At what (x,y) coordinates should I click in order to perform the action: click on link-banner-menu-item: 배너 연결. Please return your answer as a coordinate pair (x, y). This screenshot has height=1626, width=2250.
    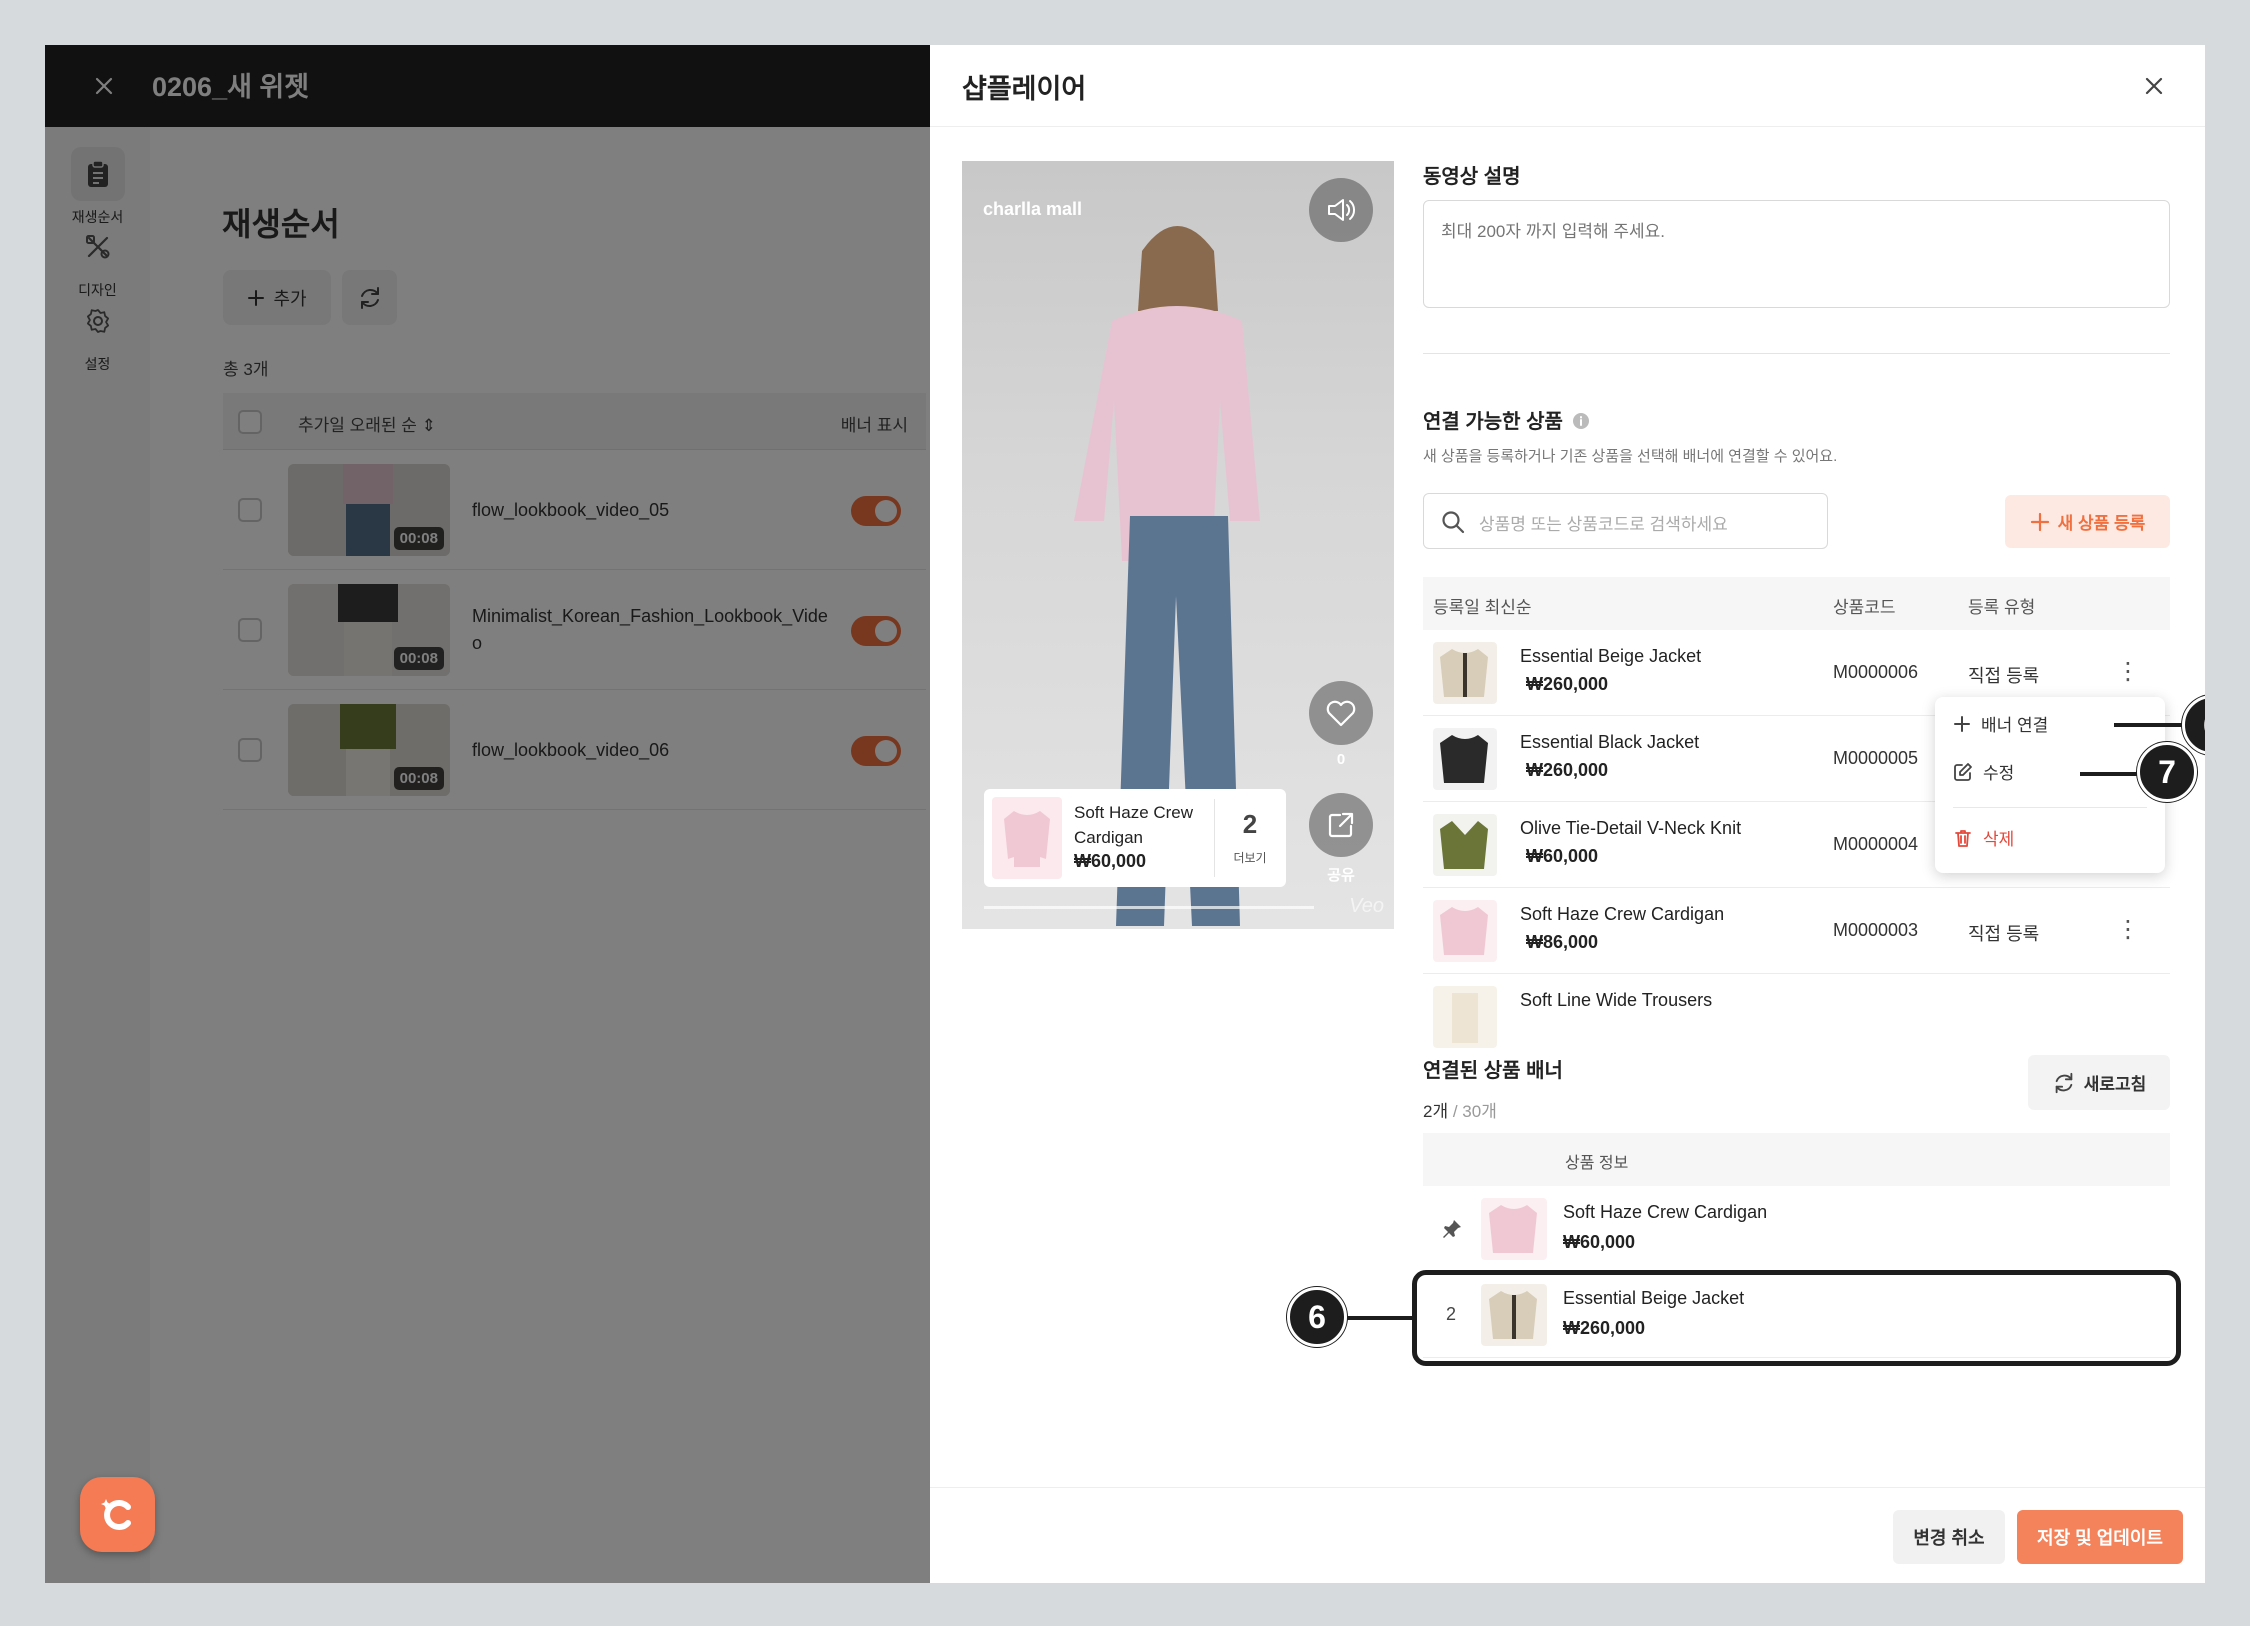
    Looking at the image, I should click on (2000, 723).